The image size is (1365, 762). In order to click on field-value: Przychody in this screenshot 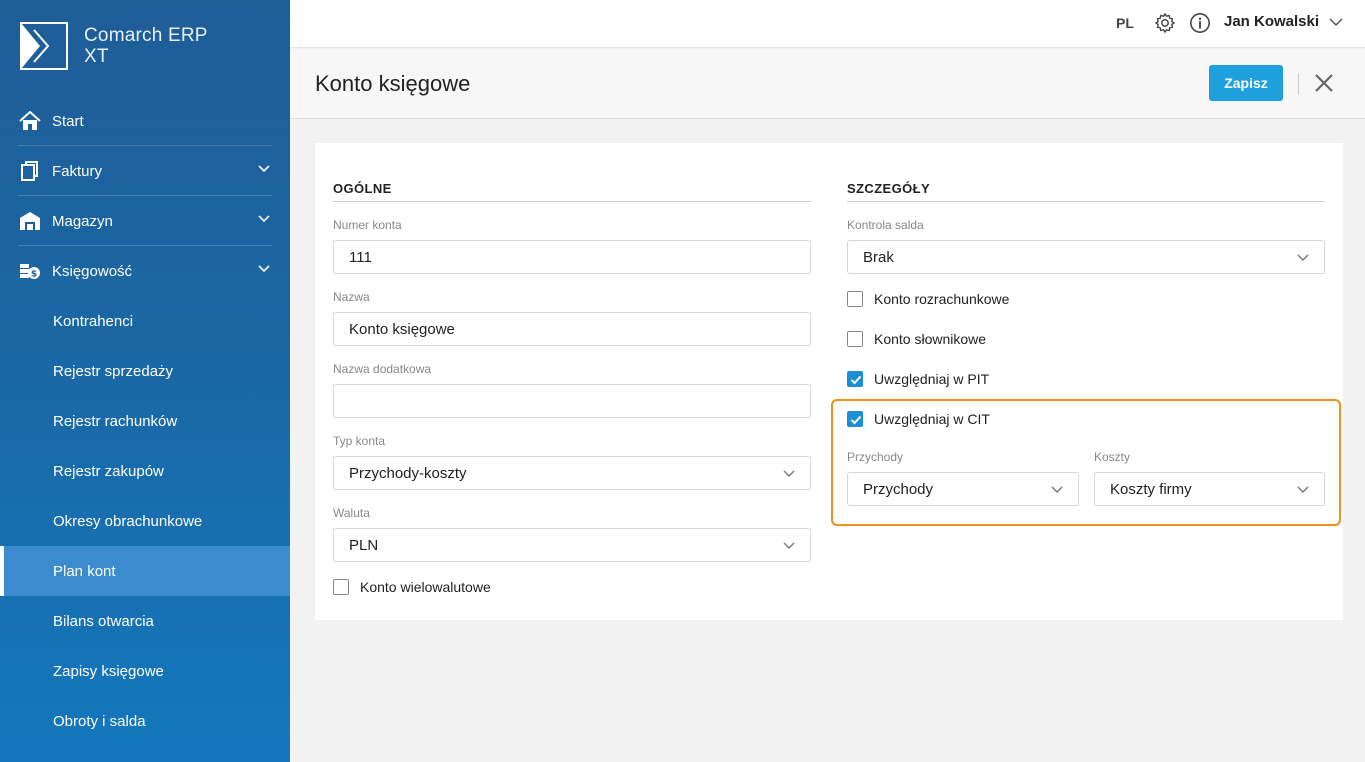, I will do `click(898, 489)`.